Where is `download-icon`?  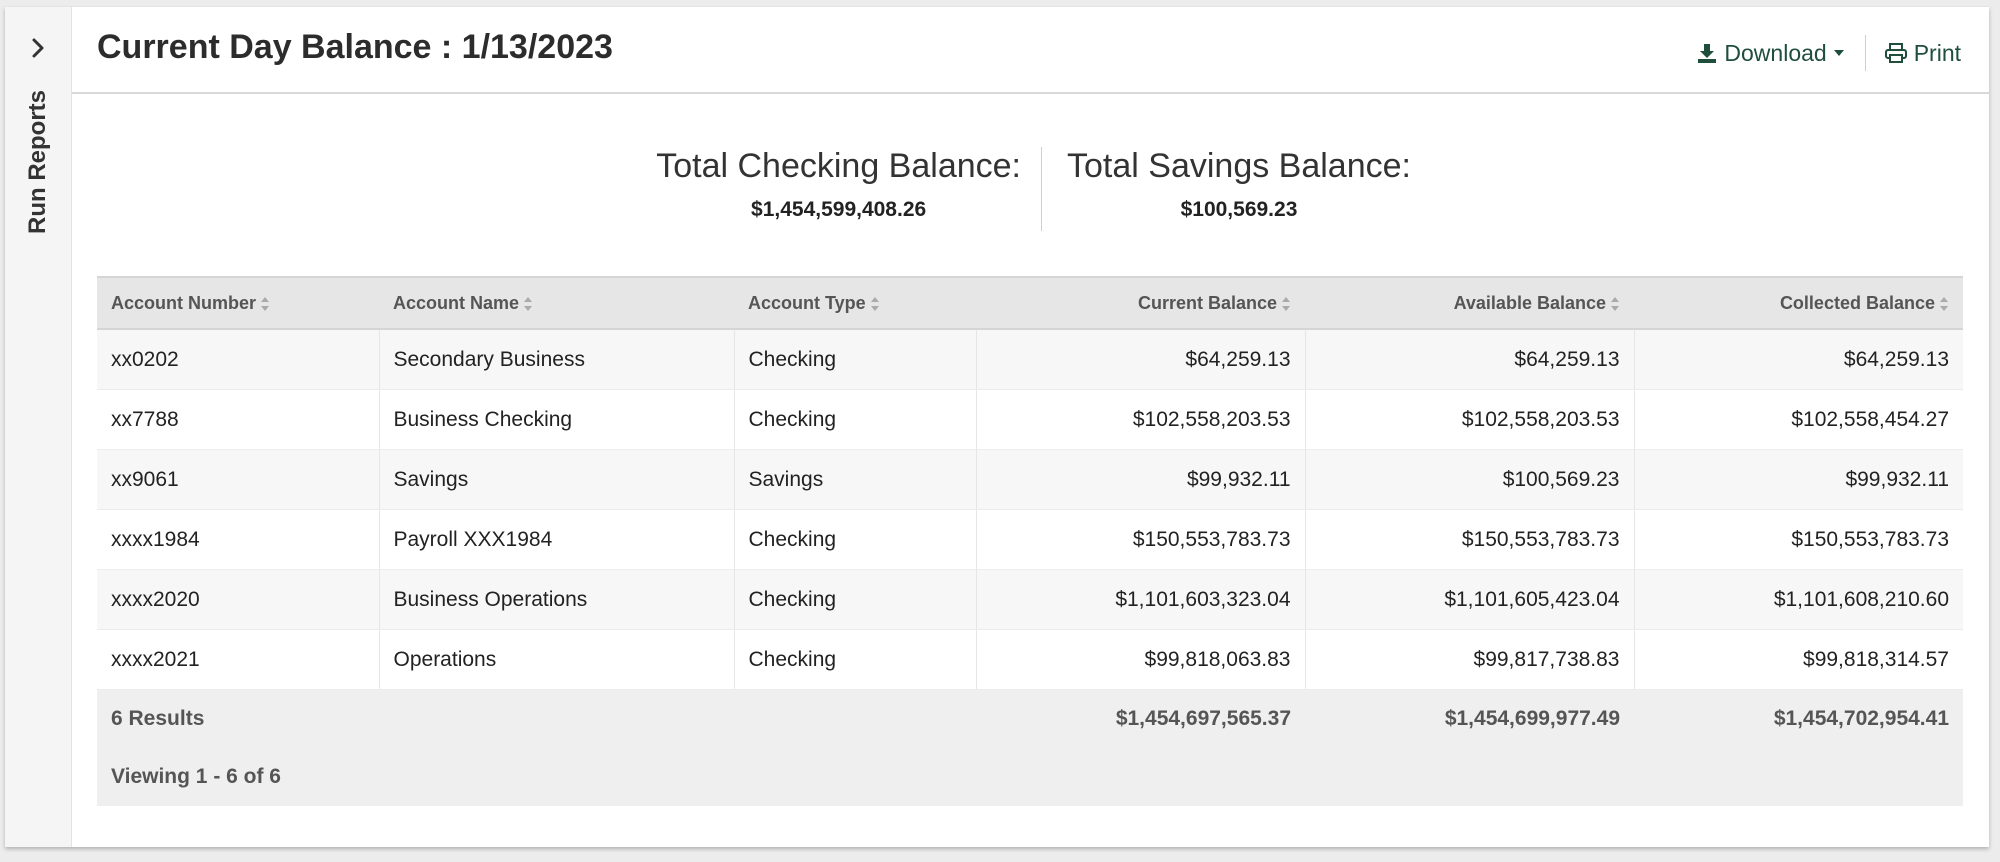
download-icon is located at coordinates (1707, 53).